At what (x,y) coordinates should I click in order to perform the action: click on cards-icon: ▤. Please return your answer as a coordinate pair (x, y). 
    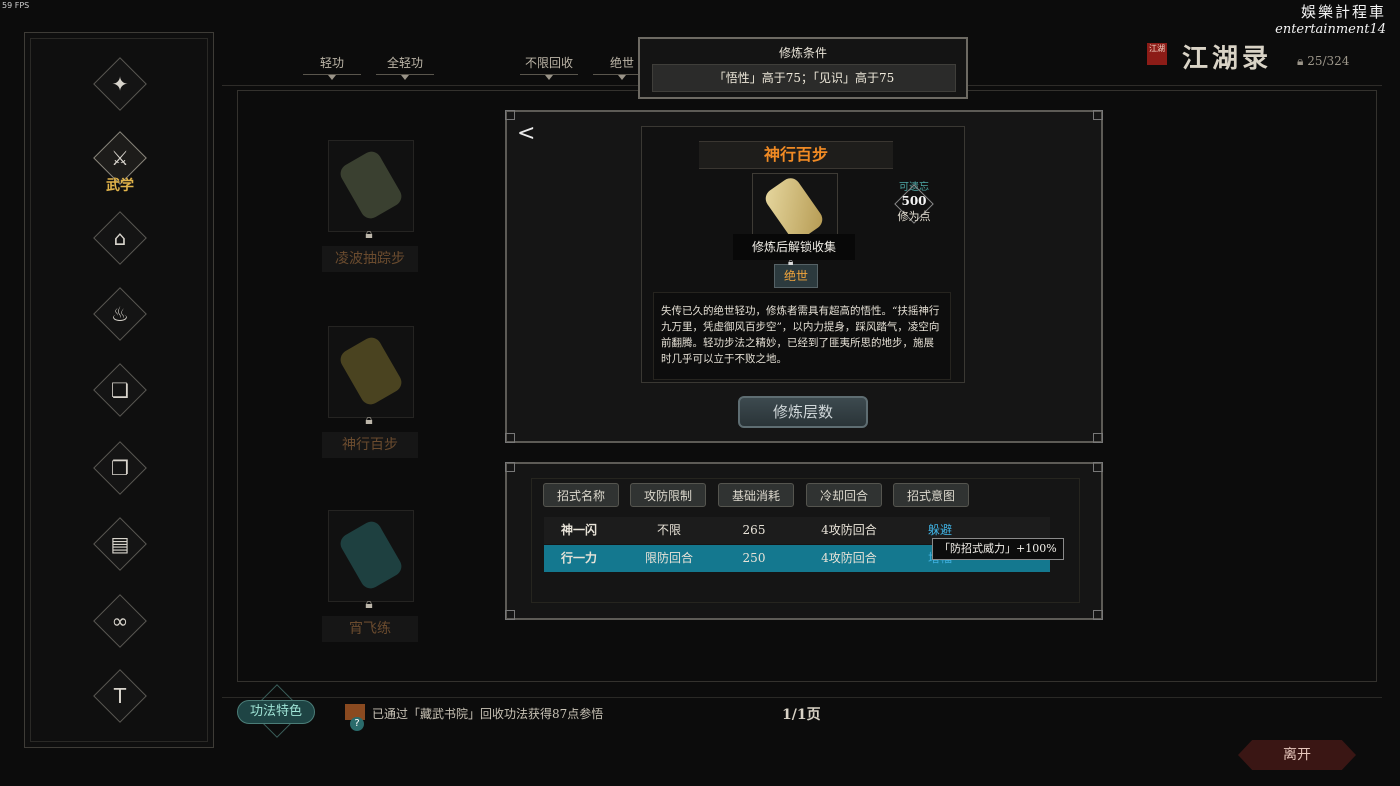
    Looking at the image, I should click on (120, 544).